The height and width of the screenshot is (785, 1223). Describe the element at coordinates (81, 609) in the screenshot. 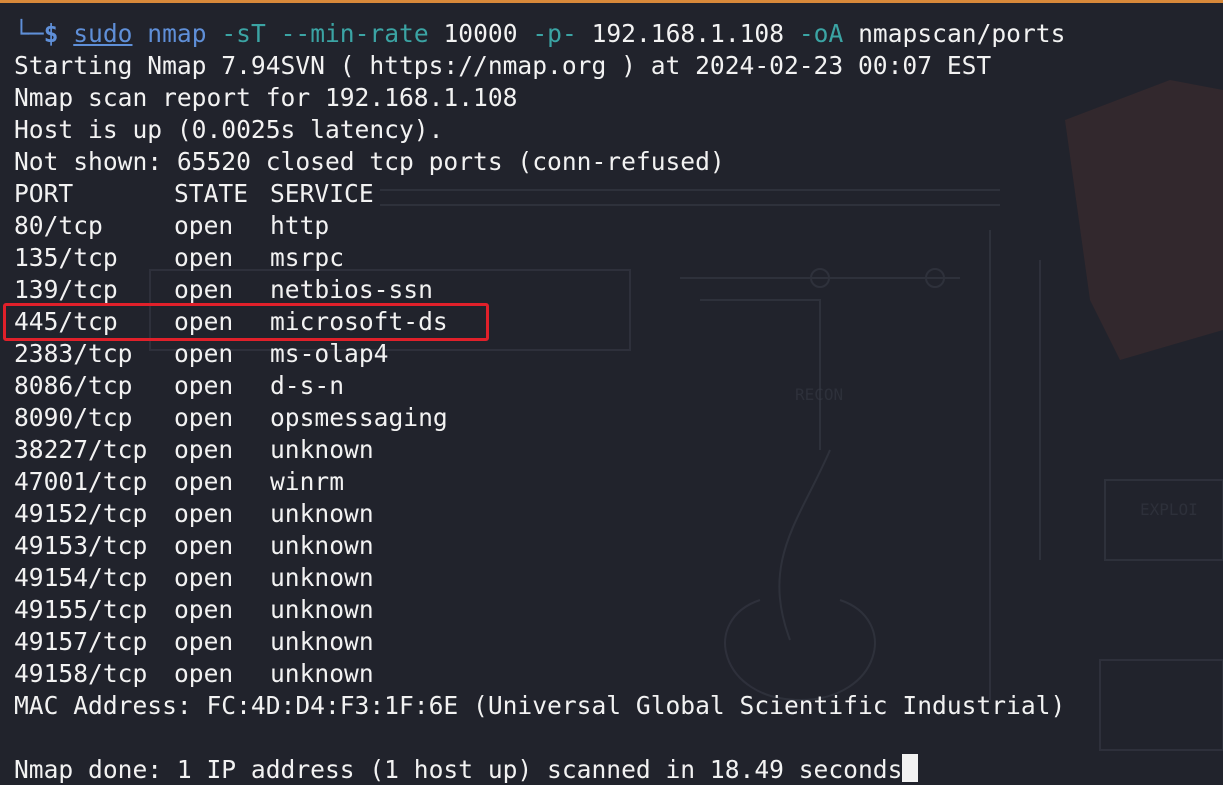

I see `port-cell: 49155/tcp` at that location.